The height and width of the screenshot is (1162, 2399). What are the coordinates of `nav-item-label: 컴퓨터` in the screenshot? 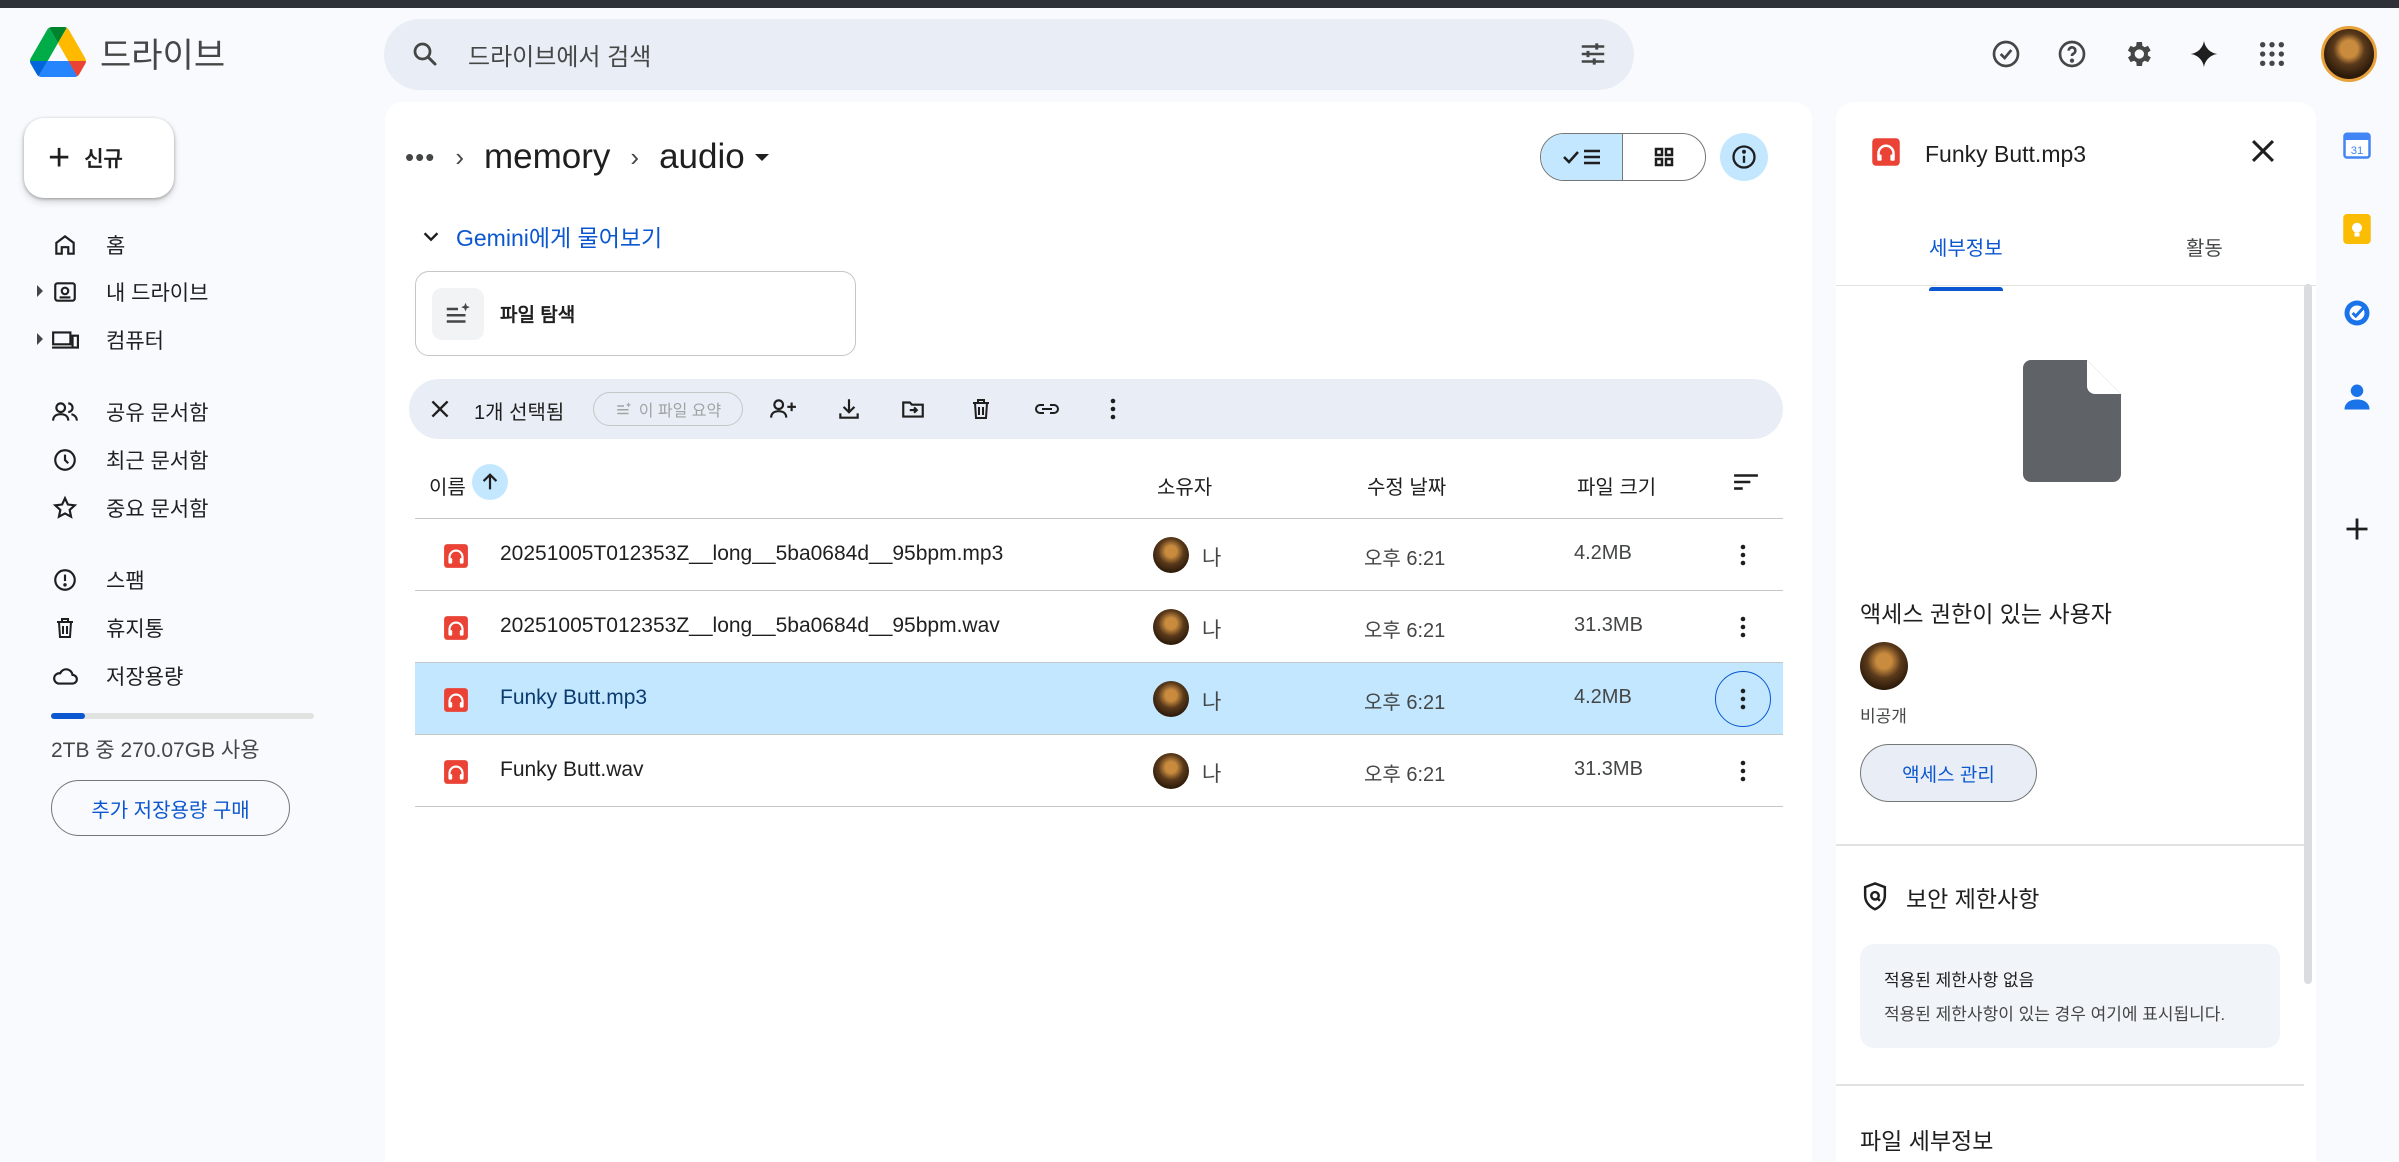 It's located at (135, 341).